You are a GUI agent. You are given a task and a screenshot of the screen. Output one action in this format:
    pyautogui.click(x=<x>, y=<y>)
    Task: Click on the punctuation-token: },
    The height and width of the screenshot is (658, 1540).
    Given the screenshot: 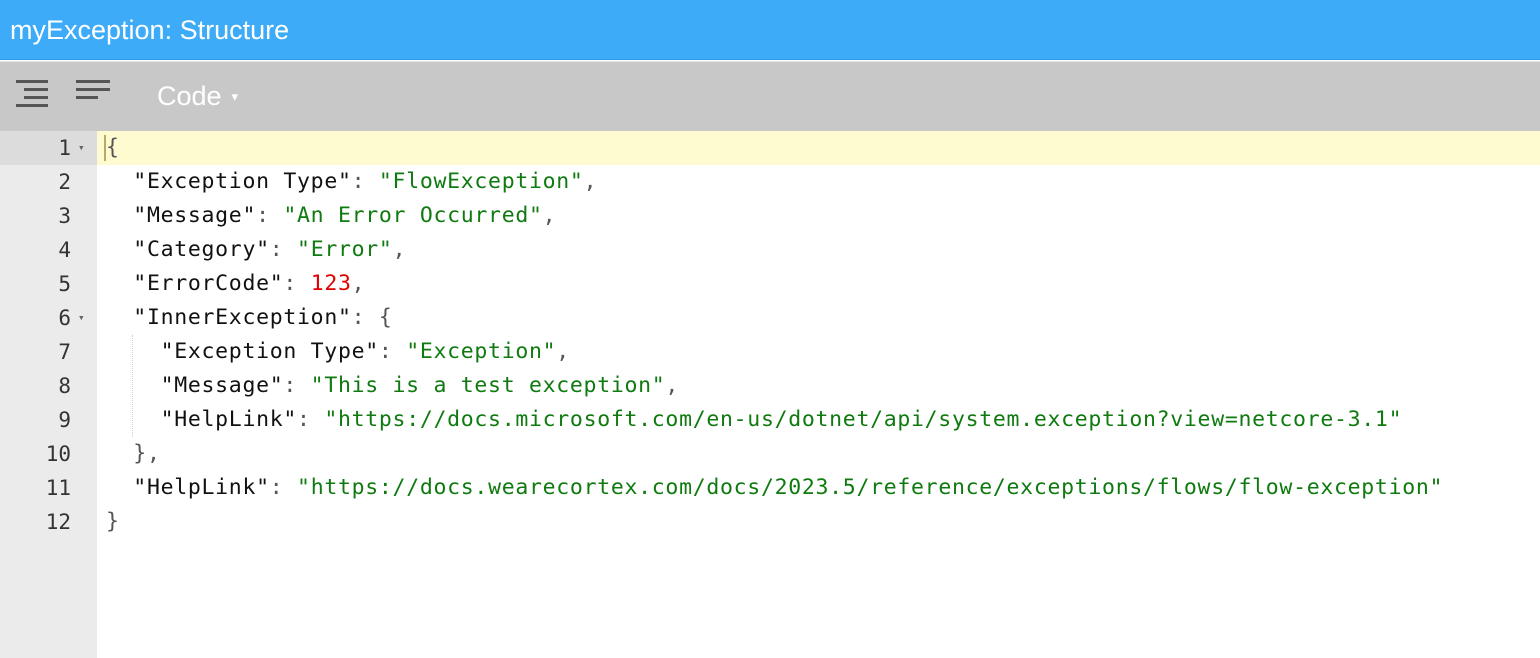 What is the action you would take?
    pyautogui.click(x=147, y=453)
    